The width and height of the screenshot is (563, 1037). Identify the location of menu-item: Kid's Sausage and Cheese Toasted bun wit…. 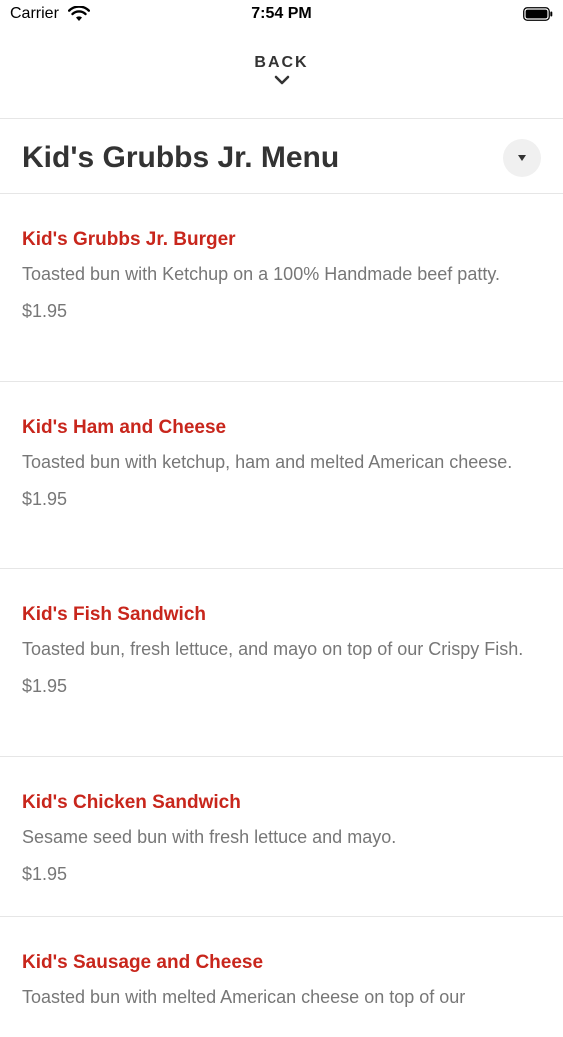
(281, 977).